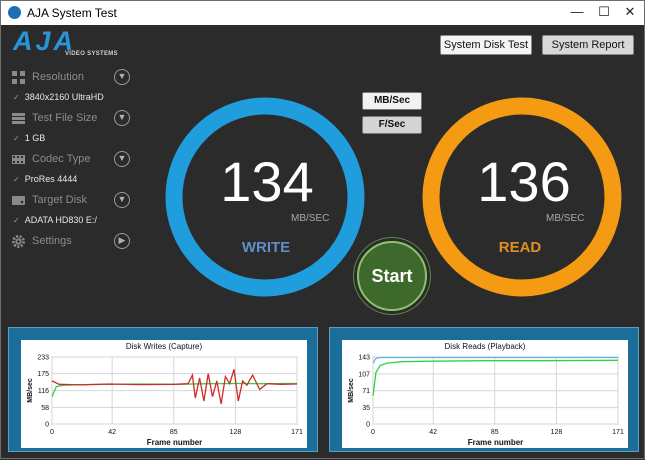  What do you see at coordinates (366, 391) in the screenshot?
I see `y-tick-label: 71` at bounding box center [366, 391].